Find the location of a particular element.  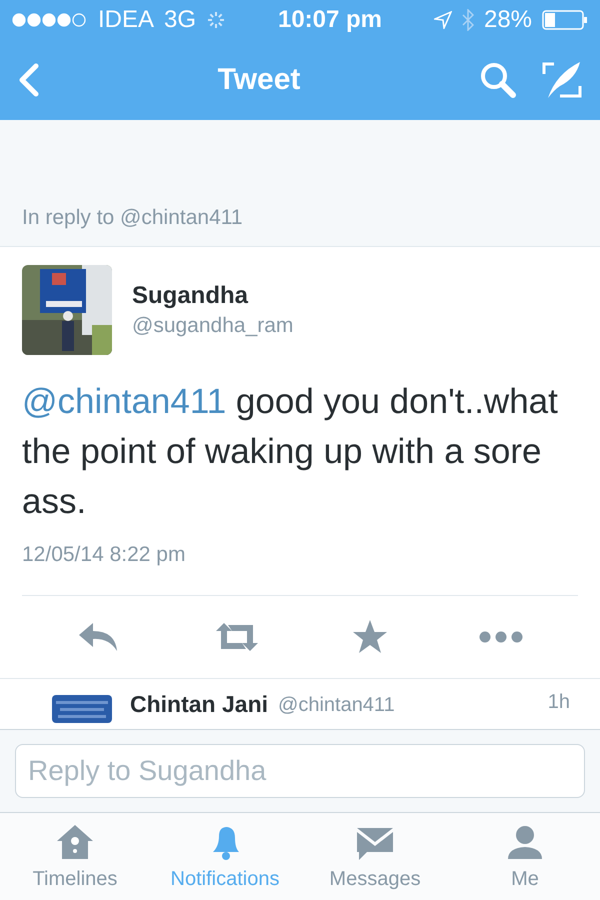

clock-time: 10:07 pm is located at coordinates (330, 20).